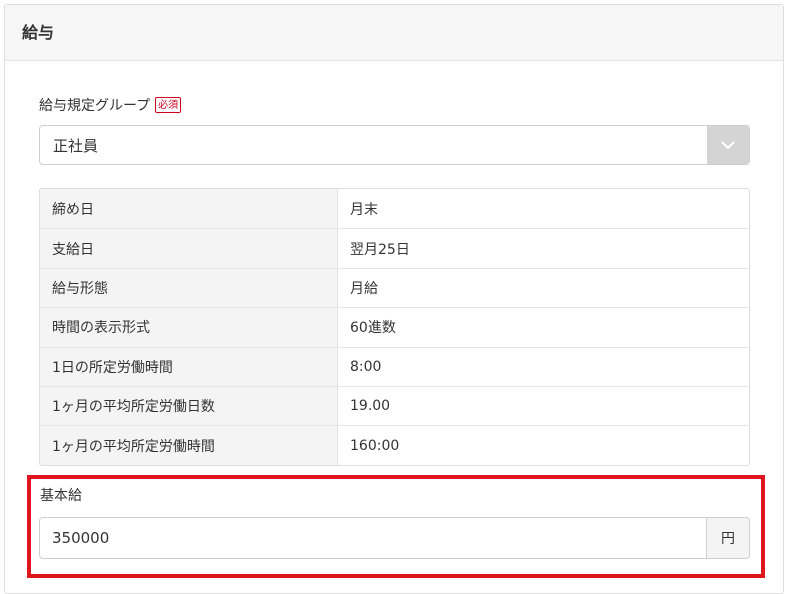  Describe the element at coordinates (370, 406) in the screenshot. I see `row-value: 19.00` at that location.